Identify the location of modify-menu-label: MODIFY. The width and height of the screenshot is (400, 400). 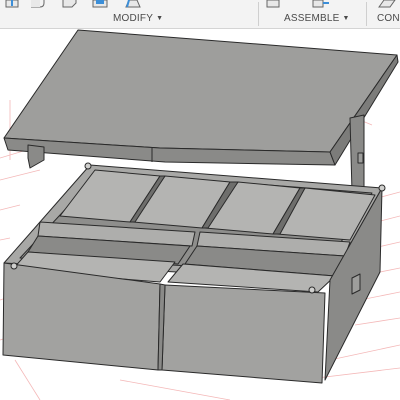
(133, 18).